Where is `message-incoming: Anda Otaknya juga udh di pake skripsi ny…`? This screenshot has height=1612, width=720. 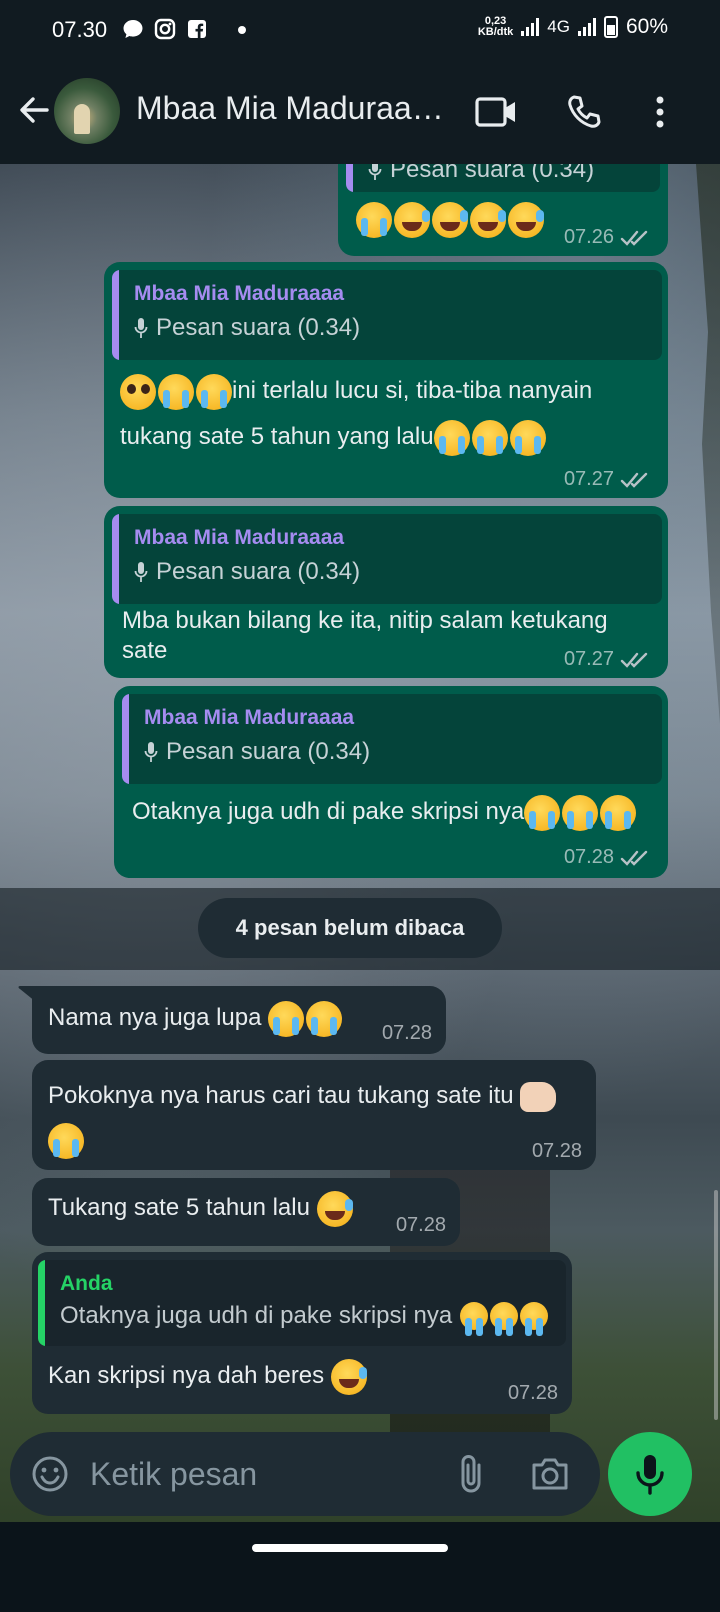
message-incoming: Anda Otaknya juga udh di pake skripsi ny… is located at coordinates (302, 1333).